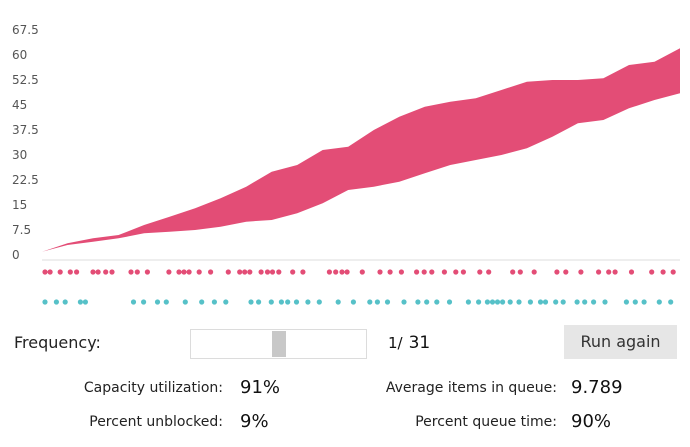 Image resolution: width=690 pixels, height=447 pixels. I want to click on percent-unblocked-value: 9%, so click(254, 421).